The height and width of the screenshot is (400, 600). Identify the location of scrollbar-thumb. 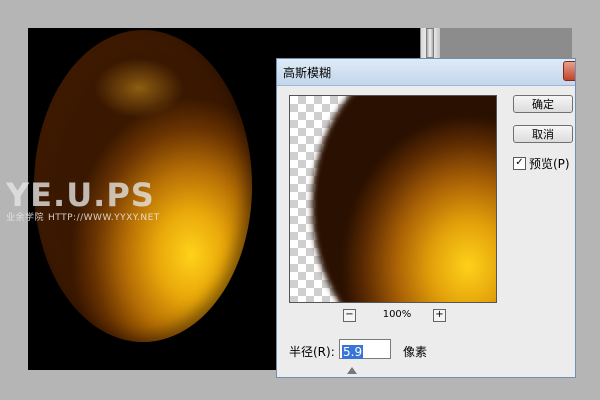
(430, 43).